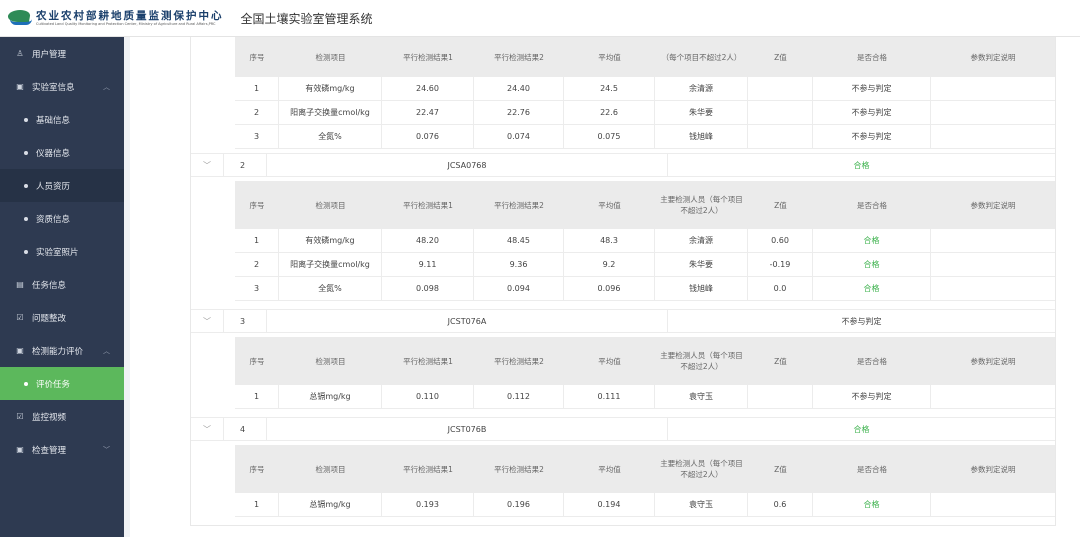  What do you see at coordinates (20, 53) in the screenshot?
I see `user-icon: ♙` at bounding box center [20, 53].